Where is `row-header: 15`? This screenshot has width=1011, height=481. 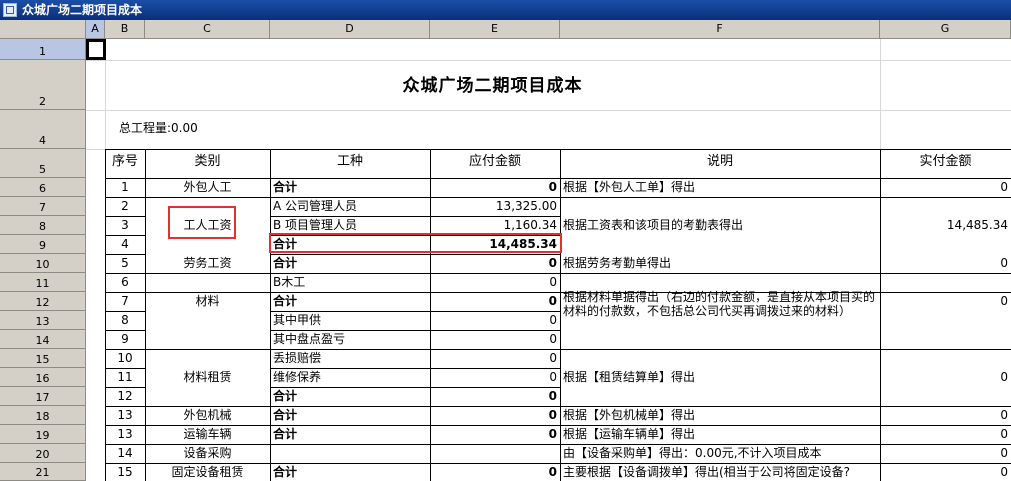
row-header: 15 is located at coordinates (43, 358).